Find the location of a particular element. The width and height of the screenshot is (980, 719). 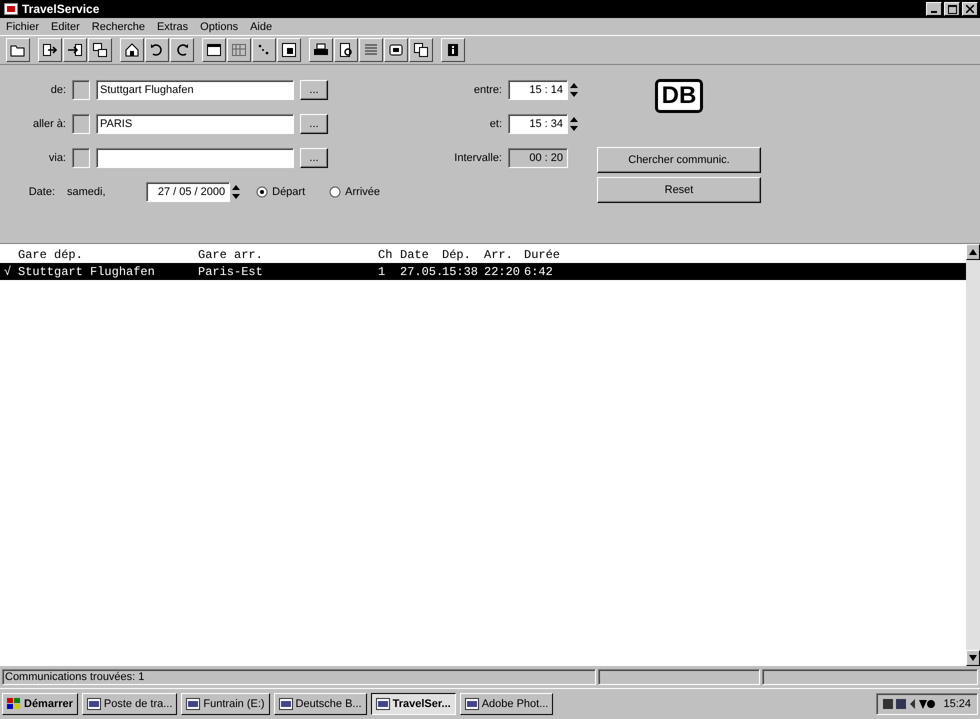

column-header: Date is located at coordinates (421, 255).